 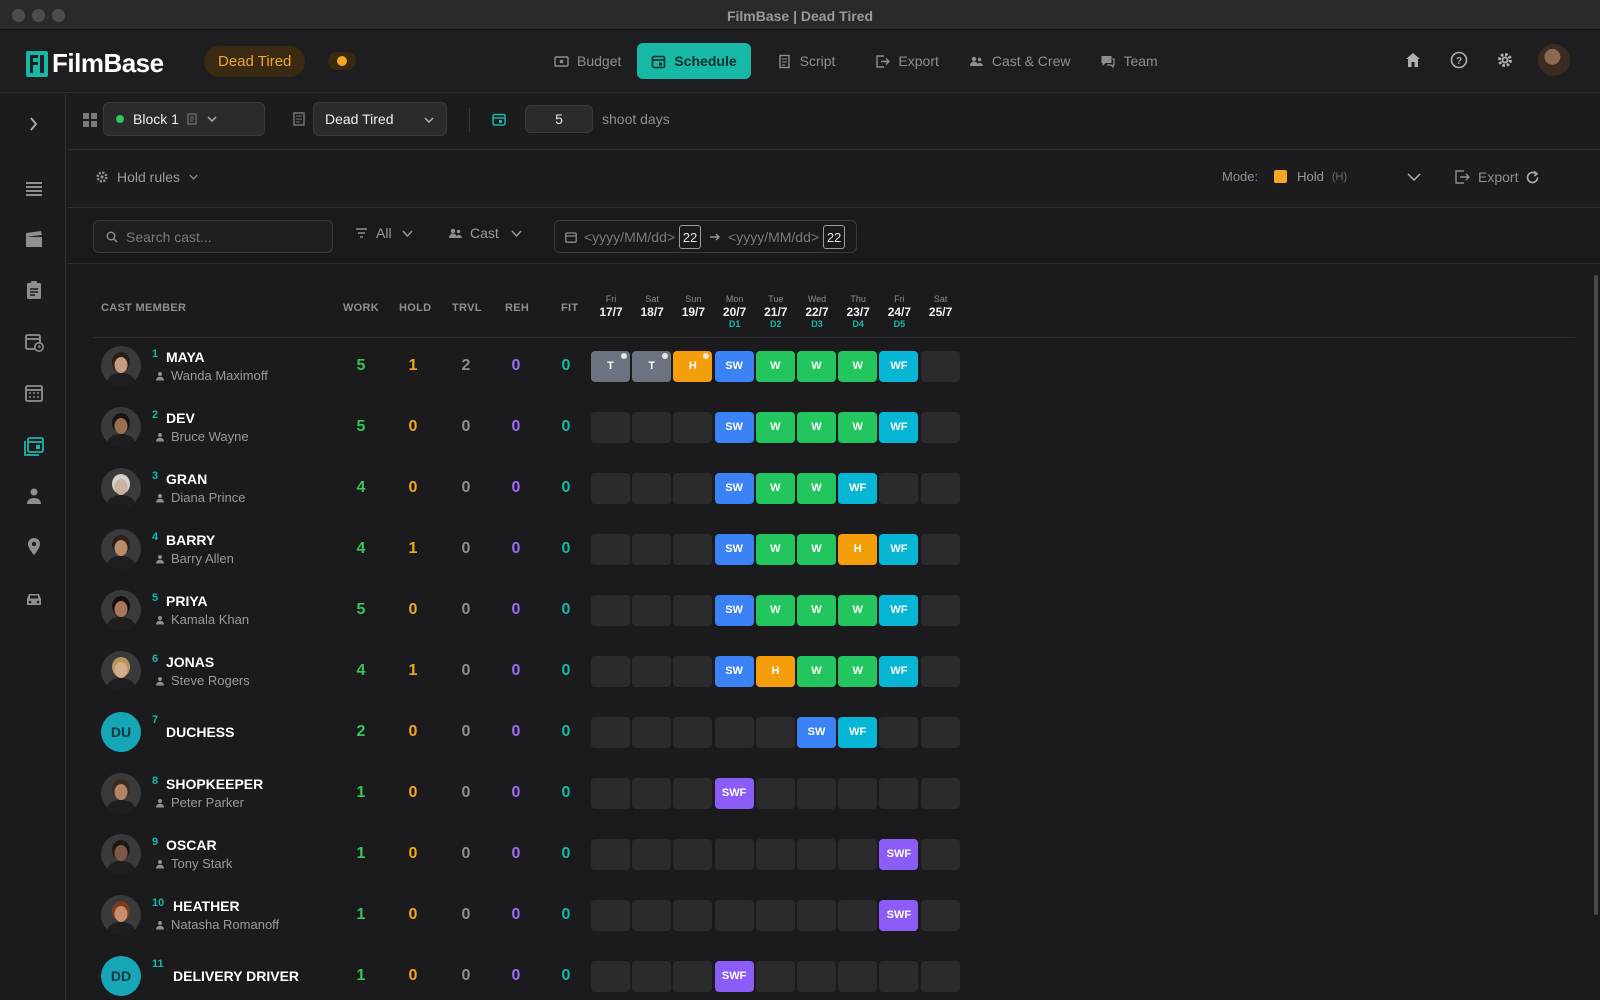 I want to click on calendar-clock-icon, so click(x=34, y=342).